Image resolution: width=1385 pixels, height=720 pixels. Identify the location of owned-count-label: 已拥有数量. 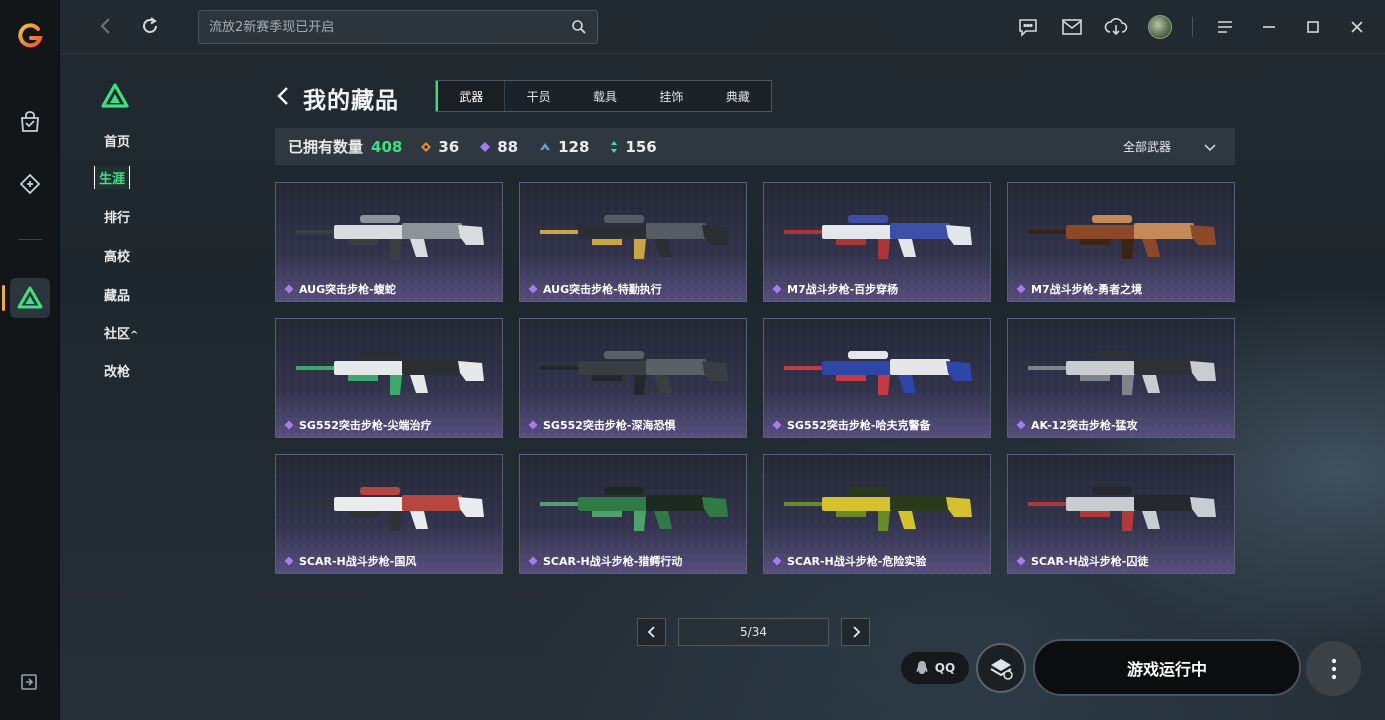
(326, 147).